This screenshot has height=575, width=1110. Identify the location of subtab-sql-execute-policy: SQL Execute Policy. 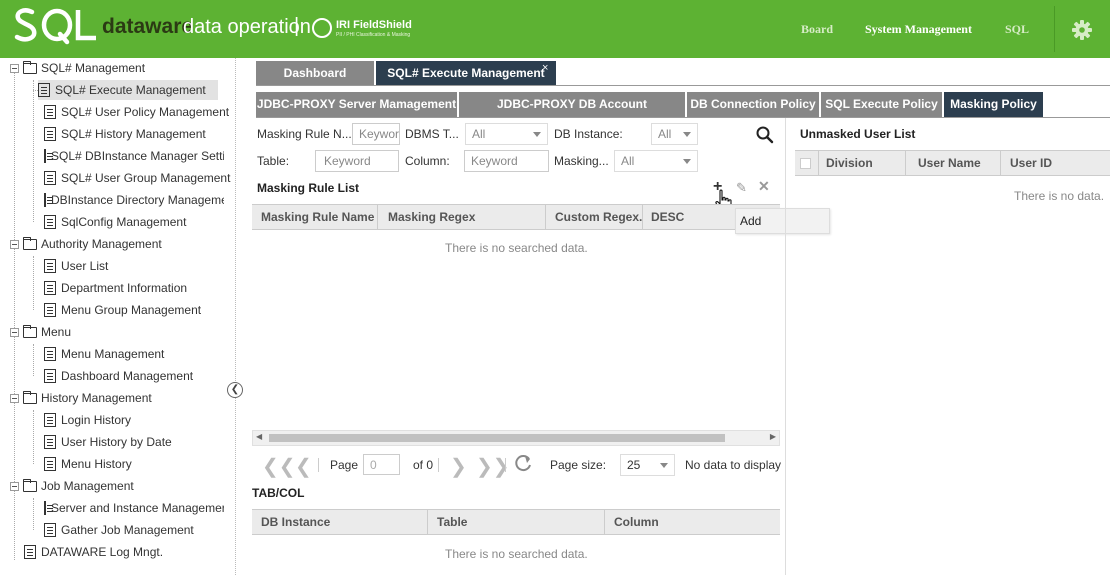
(881, 104).